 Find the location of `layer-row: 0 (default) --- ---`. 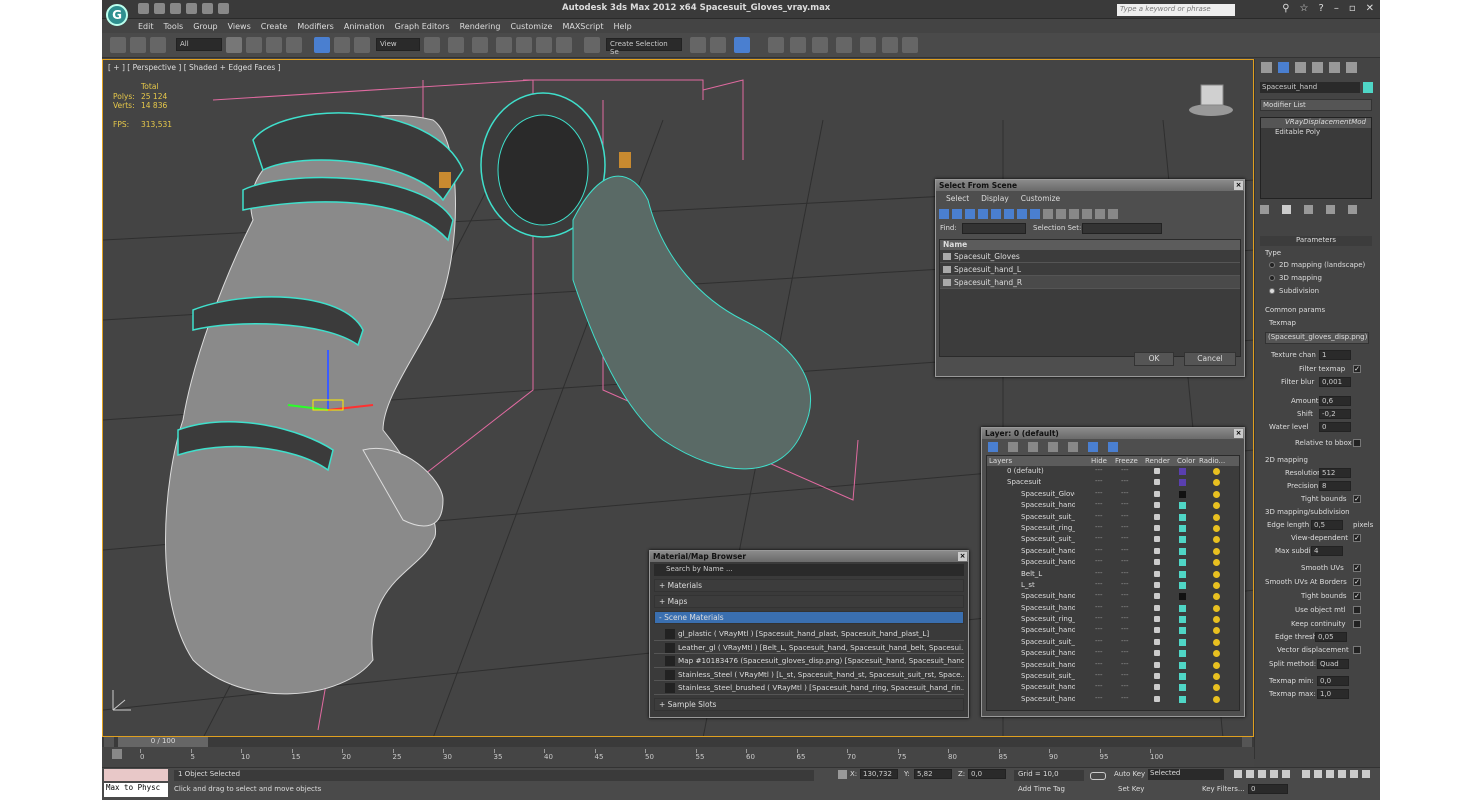

layer-row: 0 (default) --- --- is located at coordinates (1113, 471).